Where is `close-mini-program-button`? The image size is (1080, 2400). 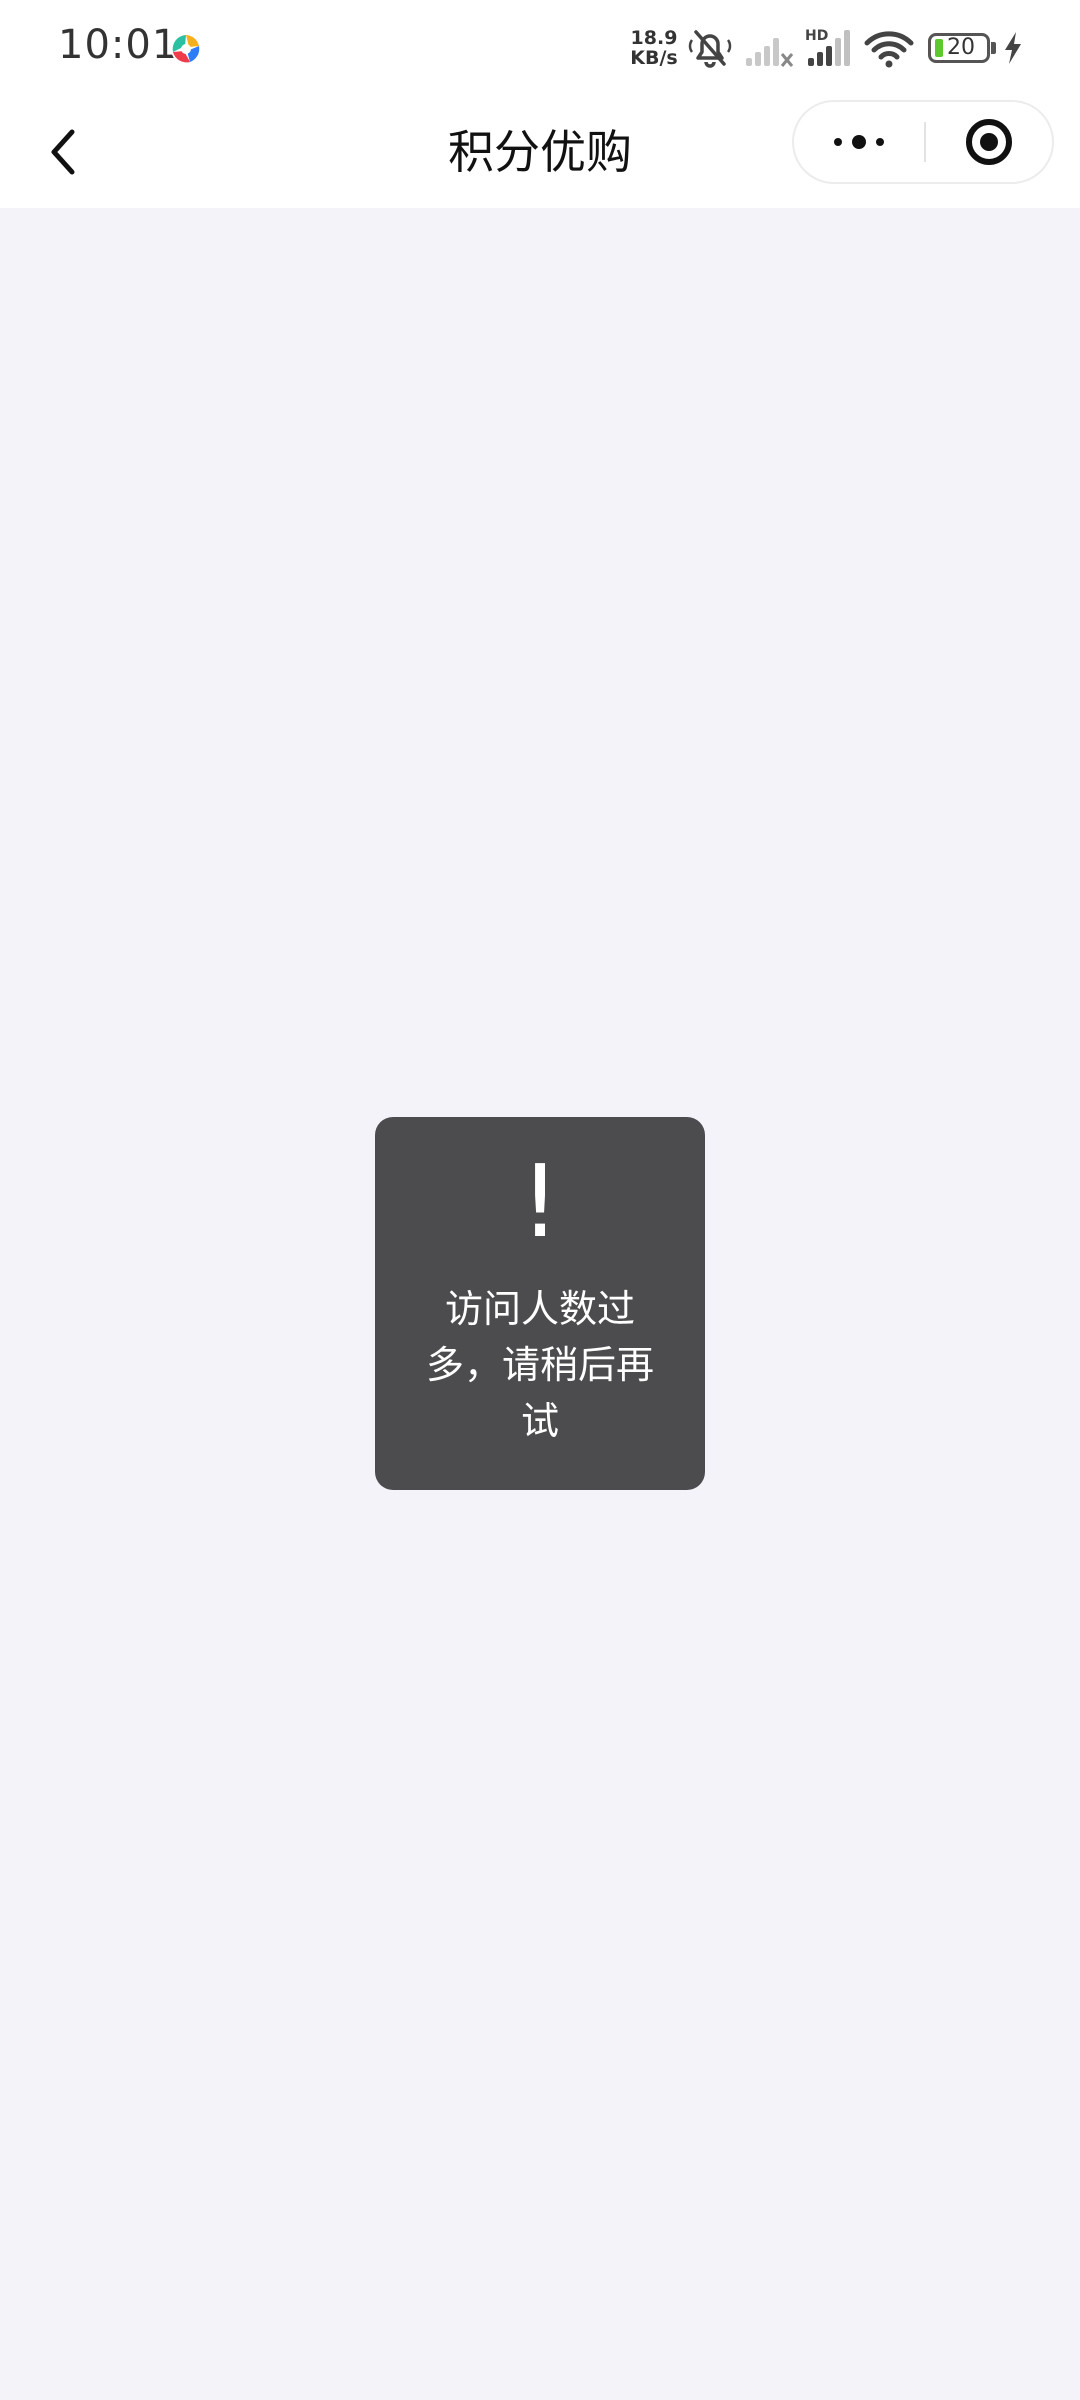 close-mini-program-button is located at coordinates (989, 142).